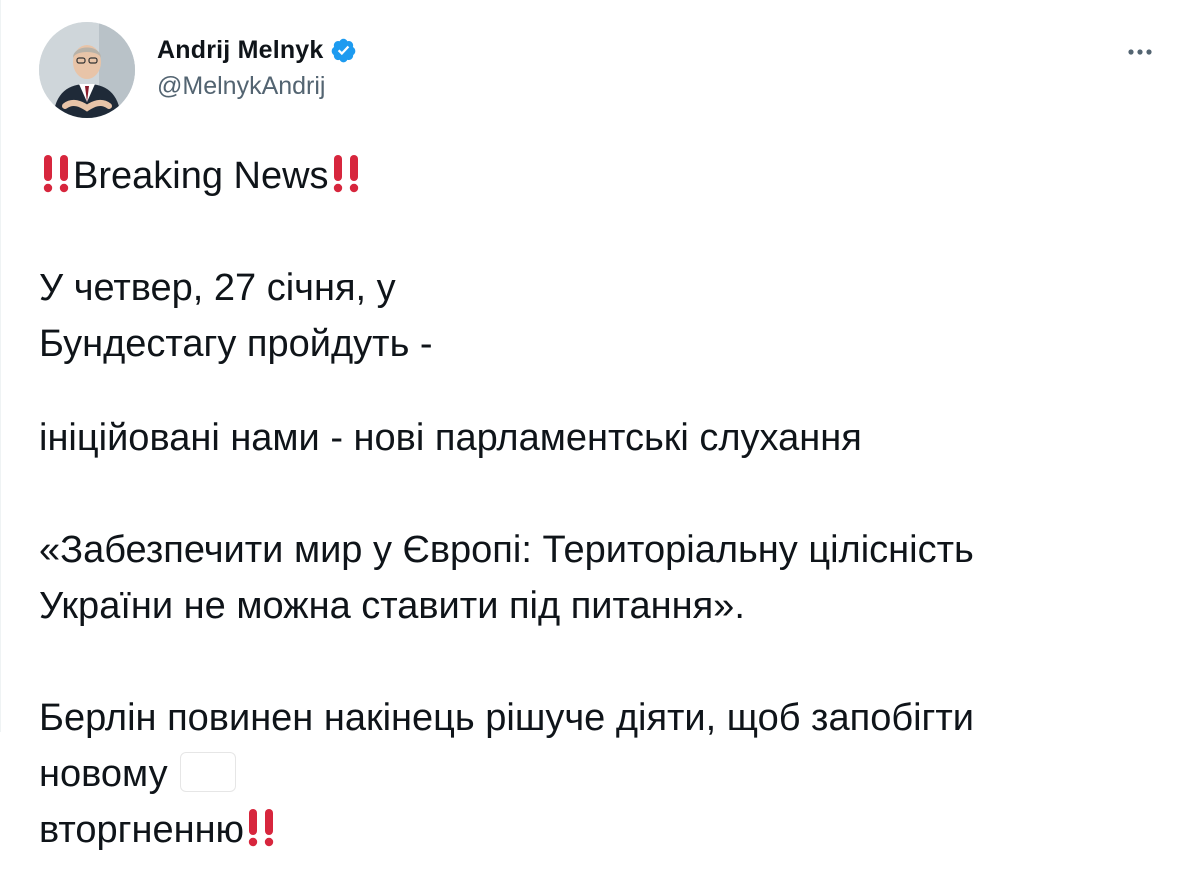  What do you see at coordinates (201, 176) in the screenshot?
I see `headline-text: Breaking News` at bounding box center [201, 176].